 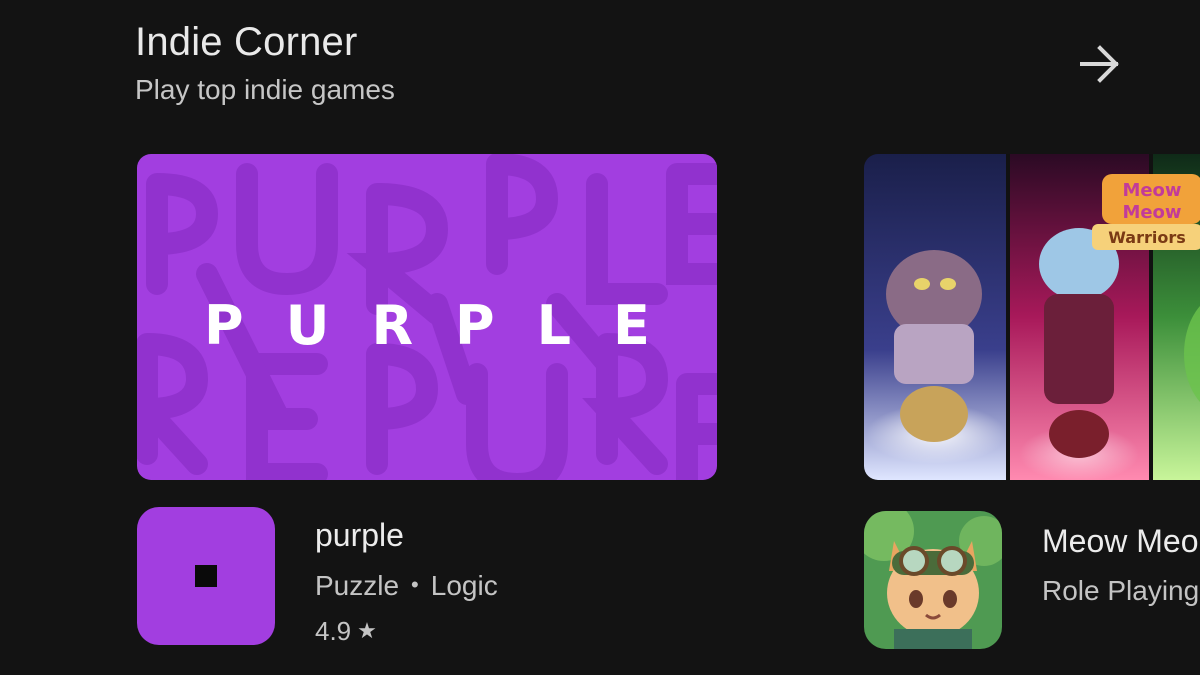 I want to click on category-label: Logic, so click(x=464, y=585).